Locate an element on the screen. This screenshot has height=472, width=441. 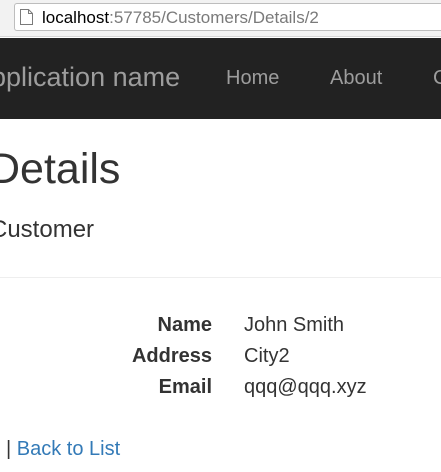
action-links: | Back to List is located at coordinates (63, 449).